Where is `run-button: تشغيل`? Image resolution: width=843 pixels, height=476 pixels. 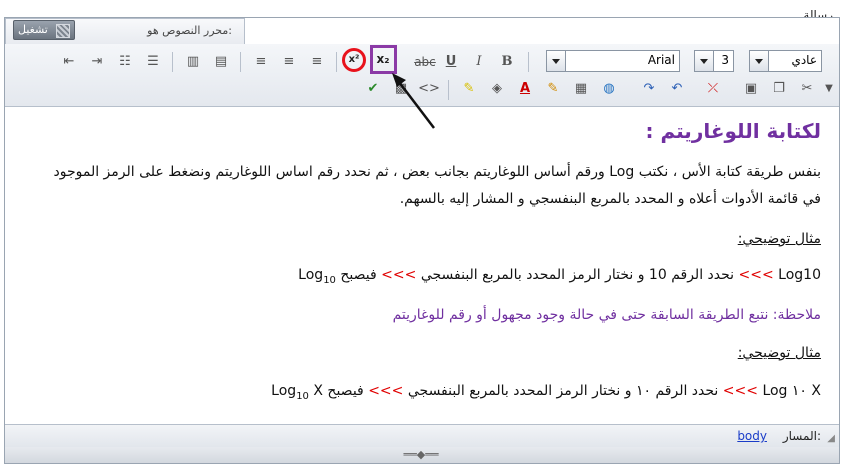 run-button: تشغيل is located at coordinates (44, 30).